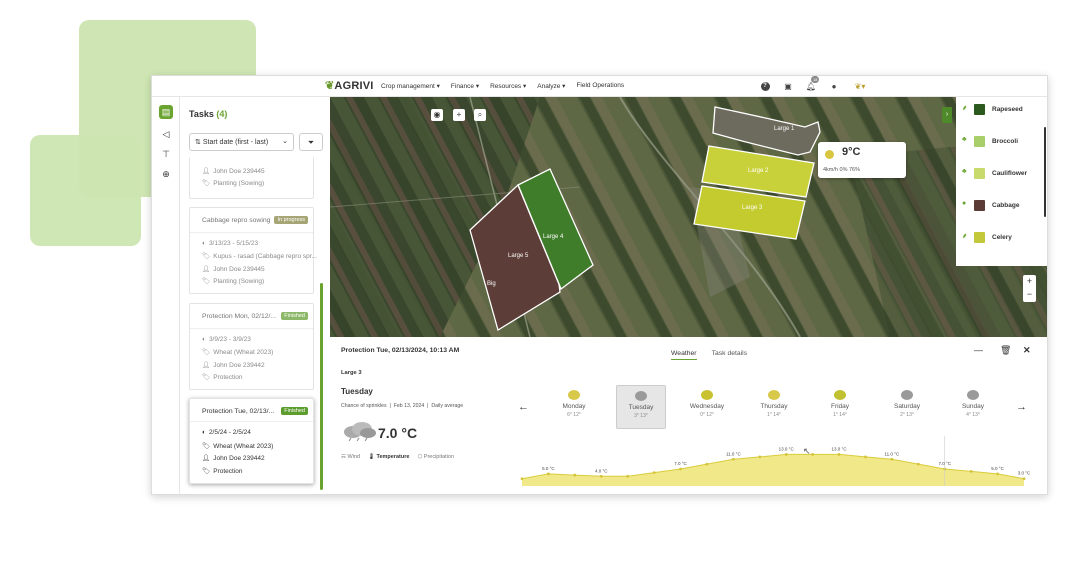 This screenshot has width=1080, height=570. I want to click on task-crop: 🏷︎ Wheat (Wheat 2023), so click(238, 446).